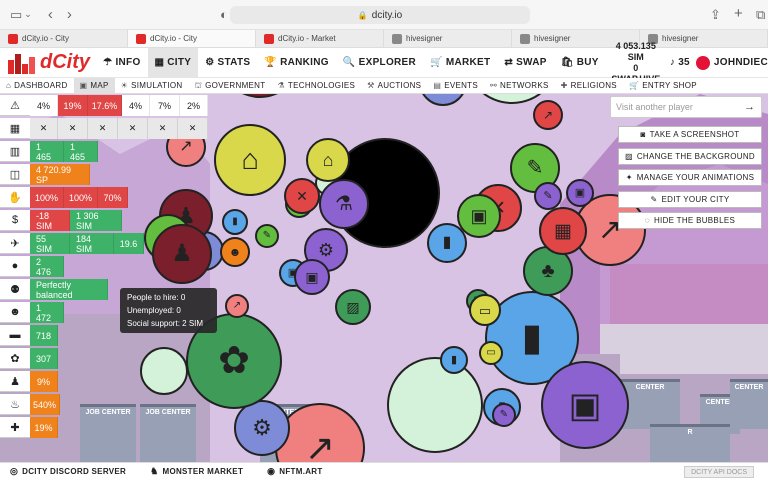  What do you see at coordinates (353, 307) in the screenshot?
I see `building-bubble: ▨` at bounding box center [353, 307].